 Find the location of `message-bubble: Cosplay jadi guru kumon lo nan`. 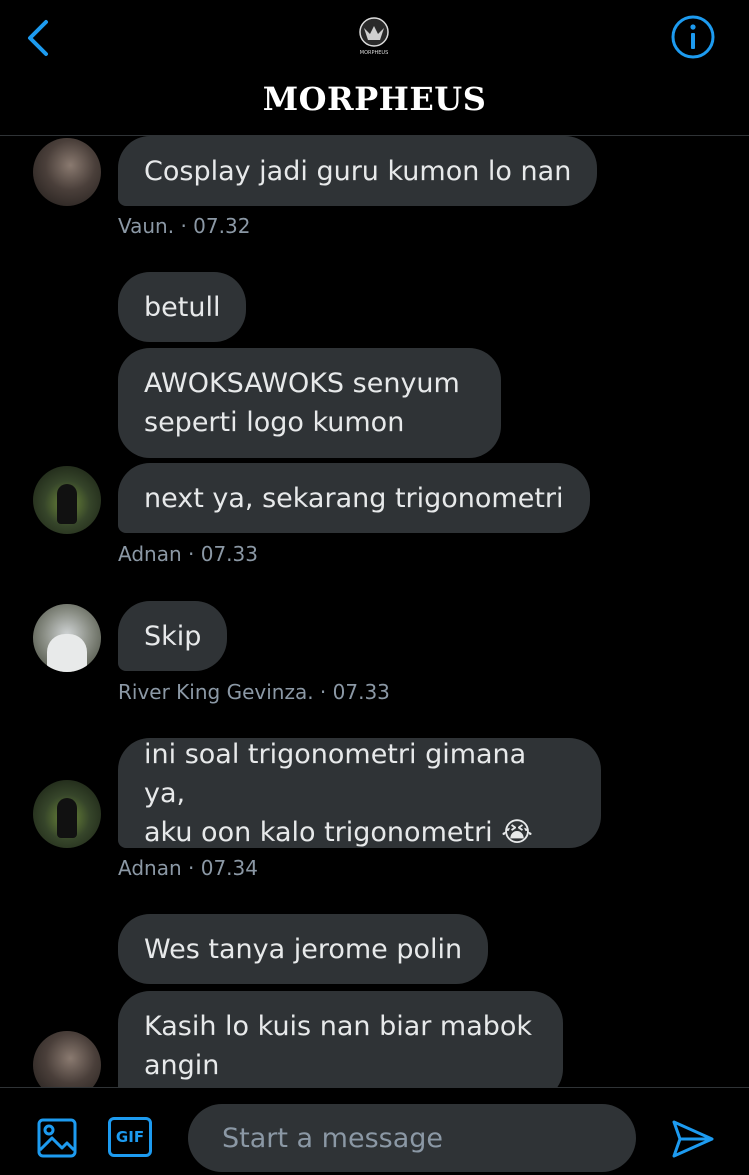

message-bubble: Cosplay jadi guru kumon lo nan is located at coordinates (358, 171).